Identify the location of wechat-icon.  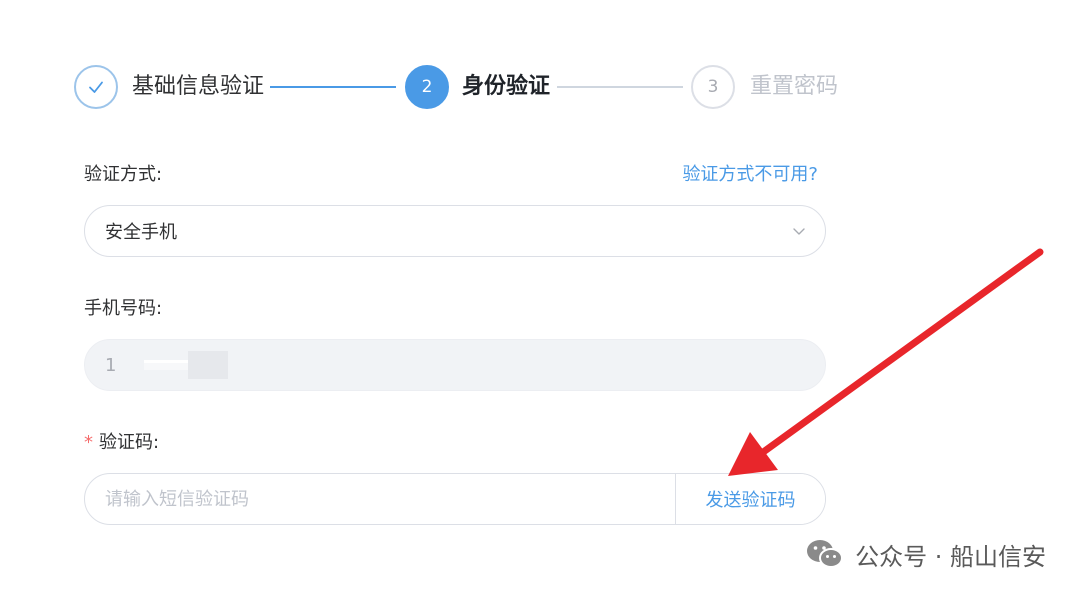
(825, 554).